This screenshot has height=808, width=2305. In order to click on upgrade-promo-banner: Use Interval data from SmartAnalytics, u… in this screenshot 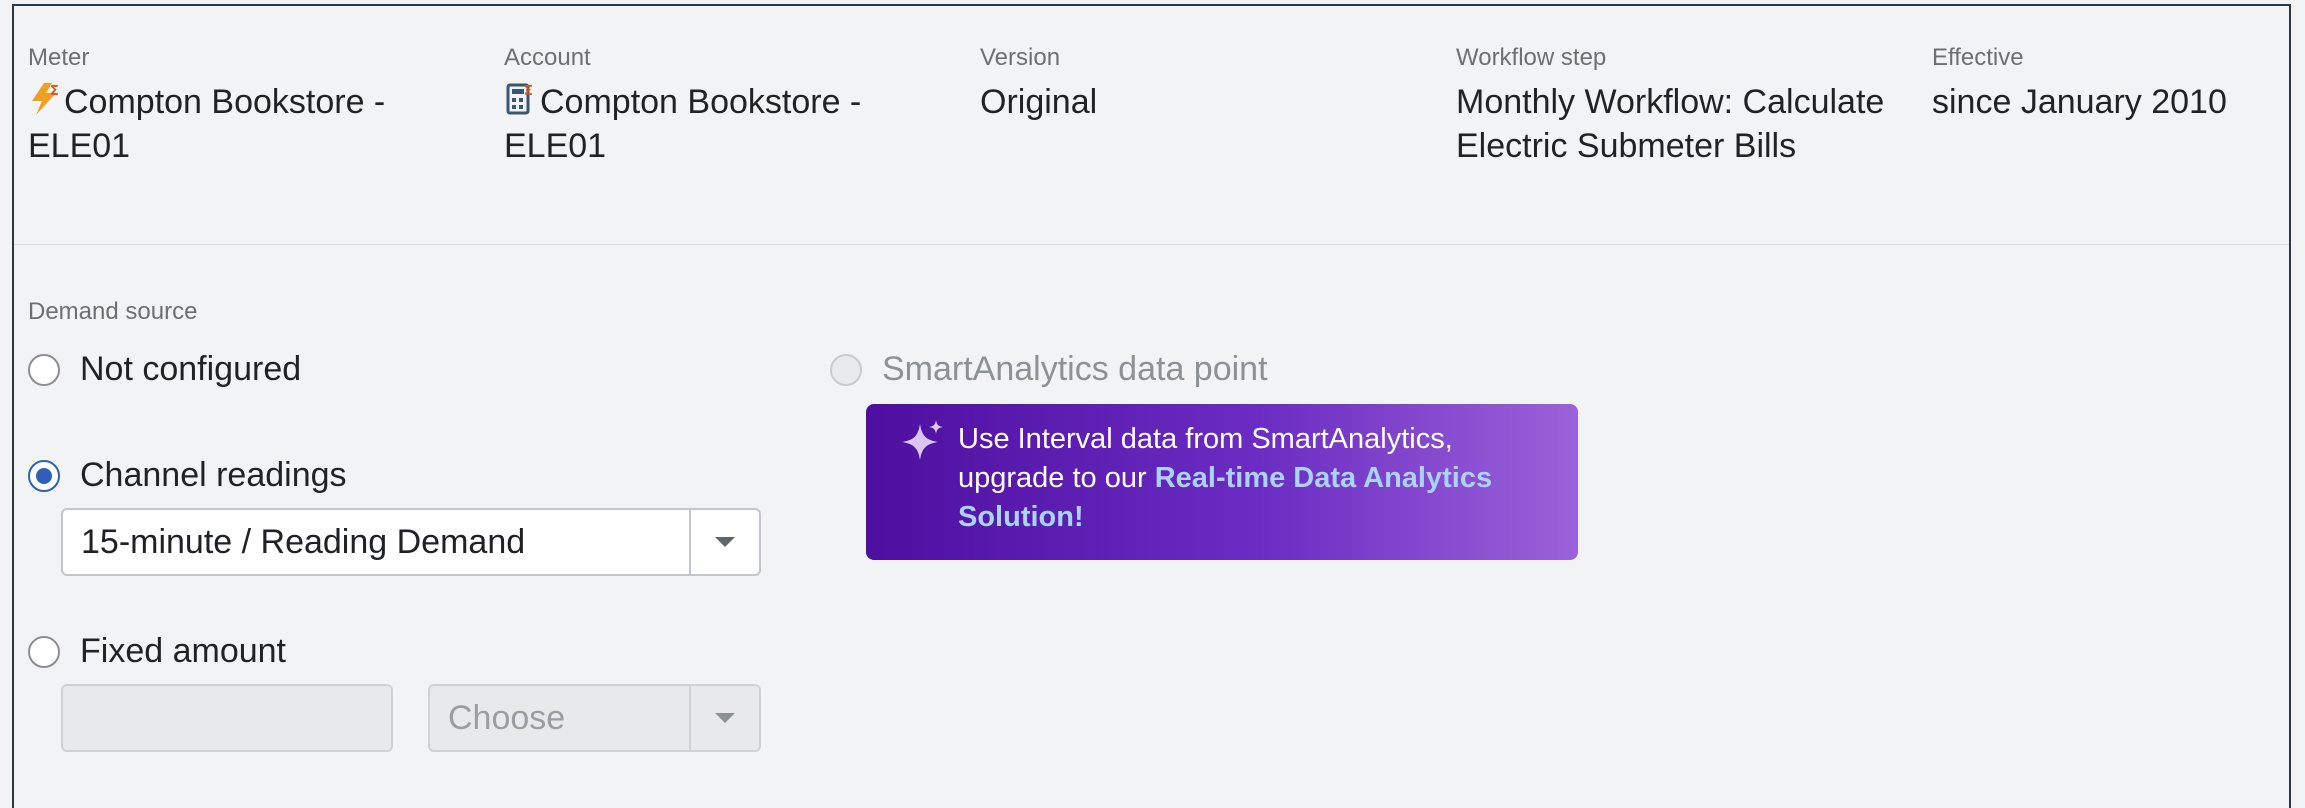, I will do `click(1222, 482)`.